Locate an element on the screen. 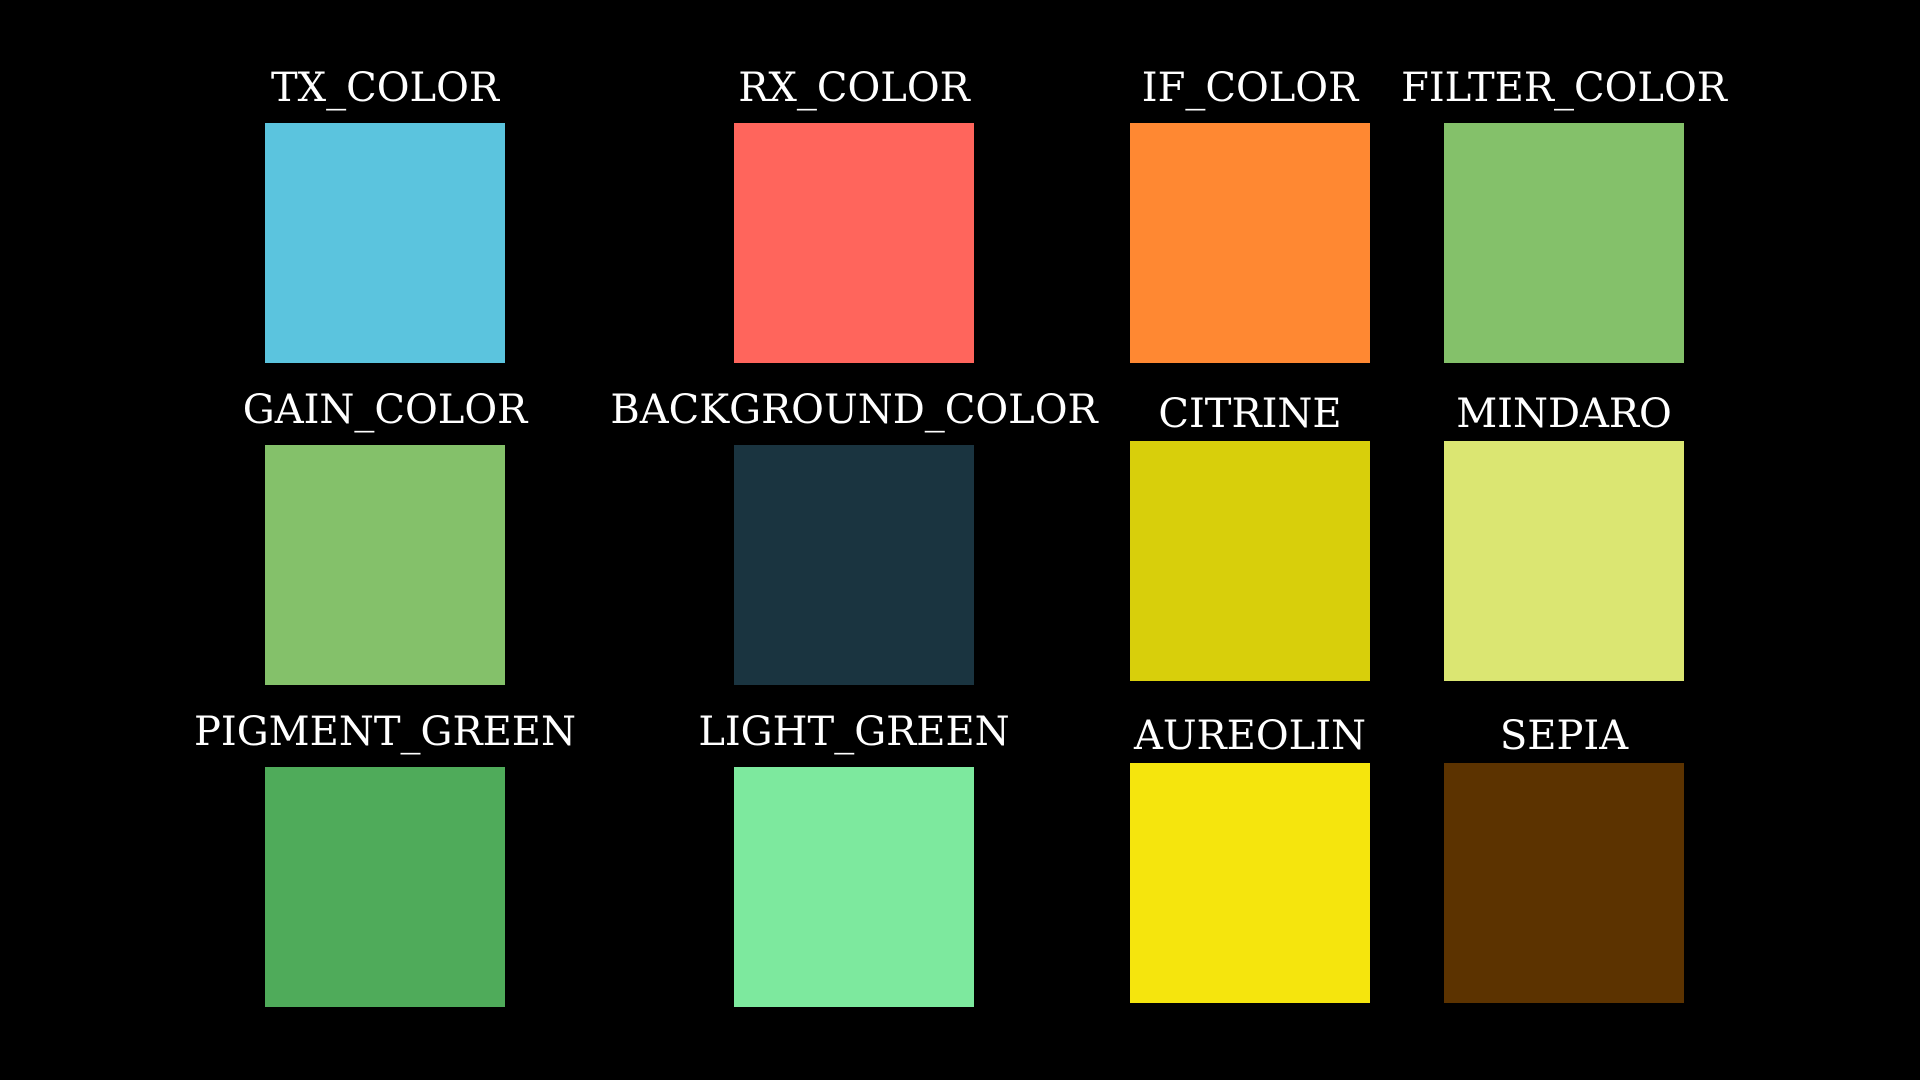 This screenshot has height=1080, width=1920. swatch-aureolin is located at coordinates (1250, 883).